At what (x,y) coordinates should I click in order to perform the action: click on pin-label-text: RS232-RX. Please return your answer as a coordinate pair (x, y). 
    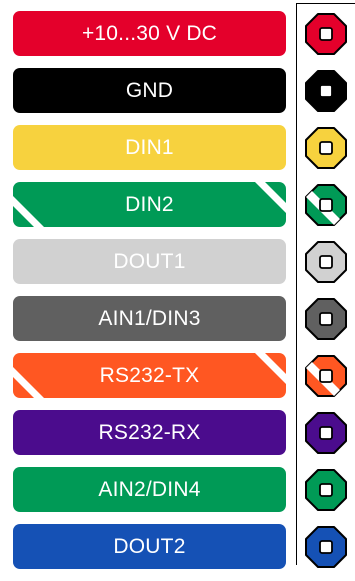
    Looking at the image, I should click on (149, 432).